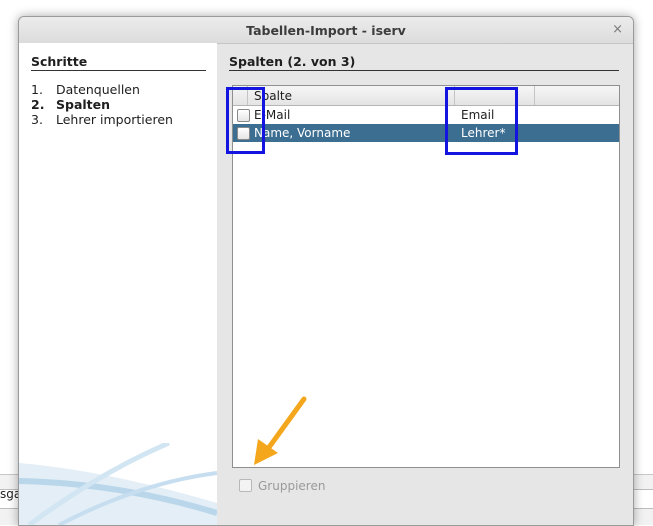 The image size is (653, 526). I want to click on header-spalte: Spalte, so click(273, 96).